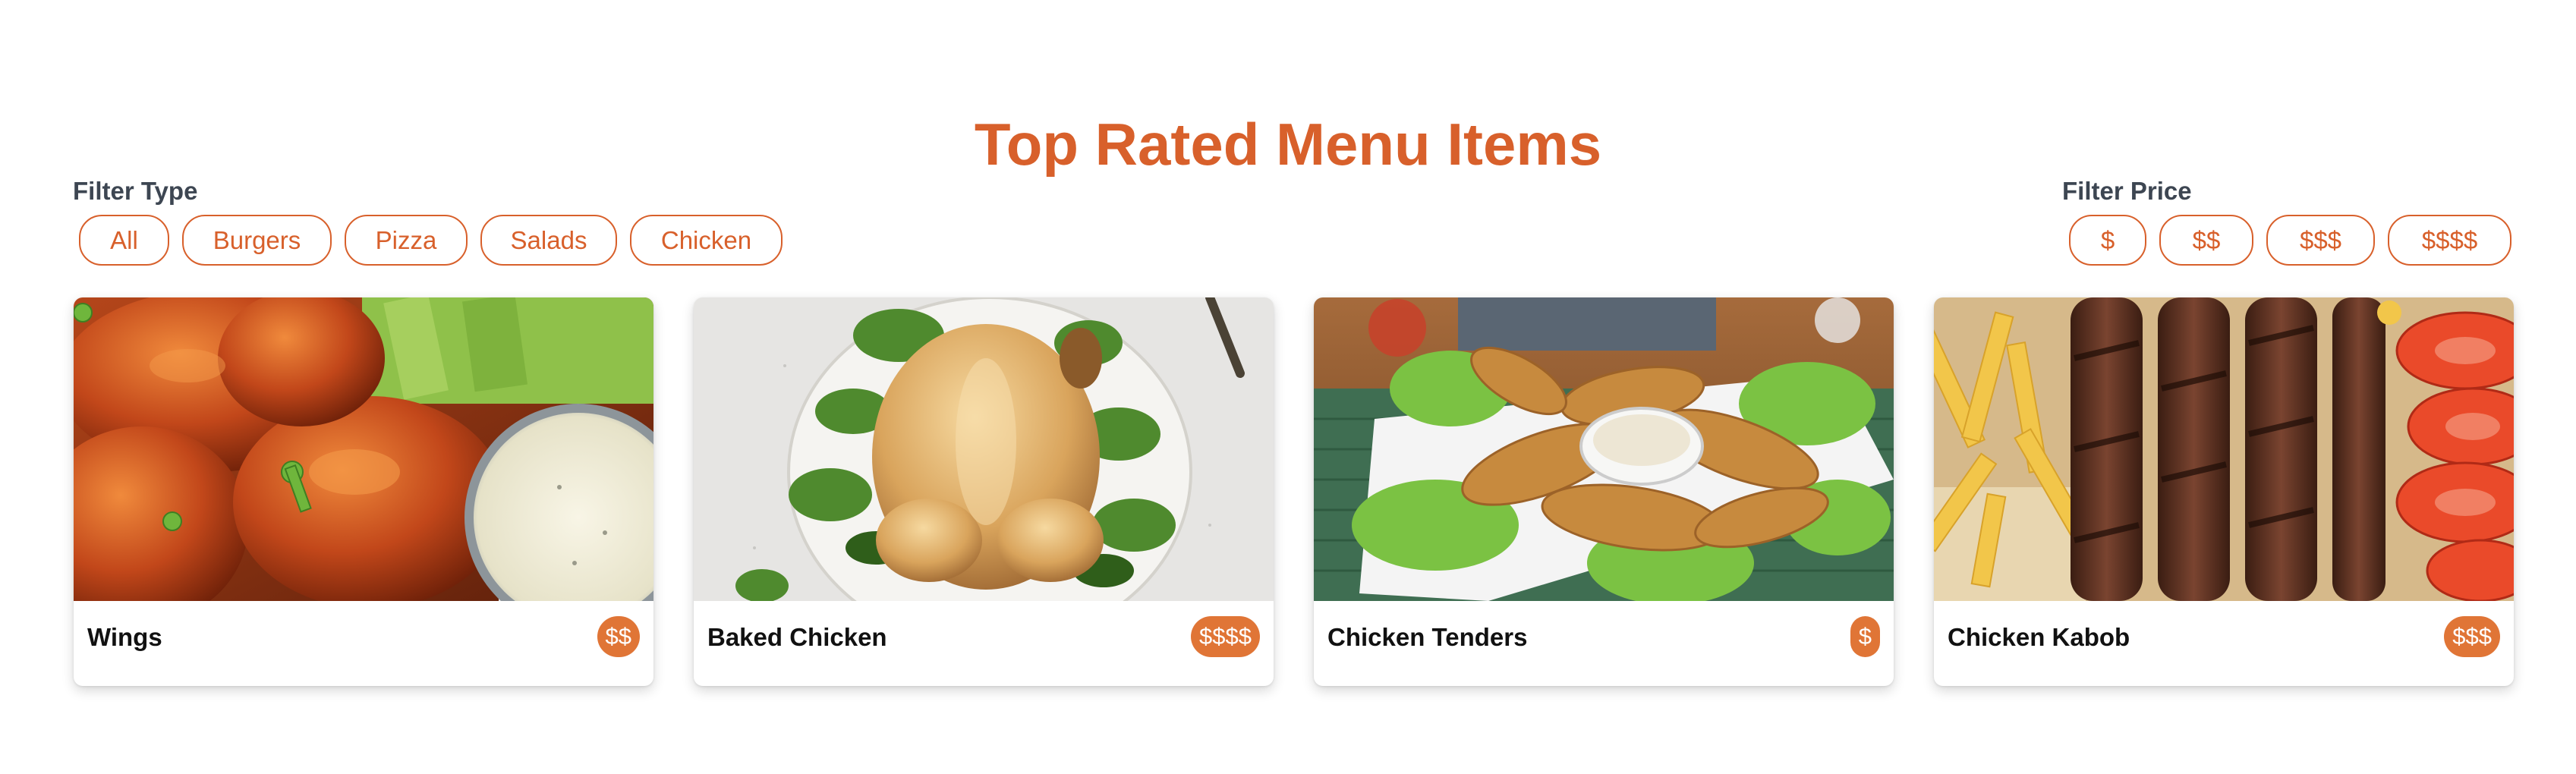 Image resolution: width=2576 pixels, height=774 pixels. I want to click on chicken-tenders-image, so click(1604, 449).